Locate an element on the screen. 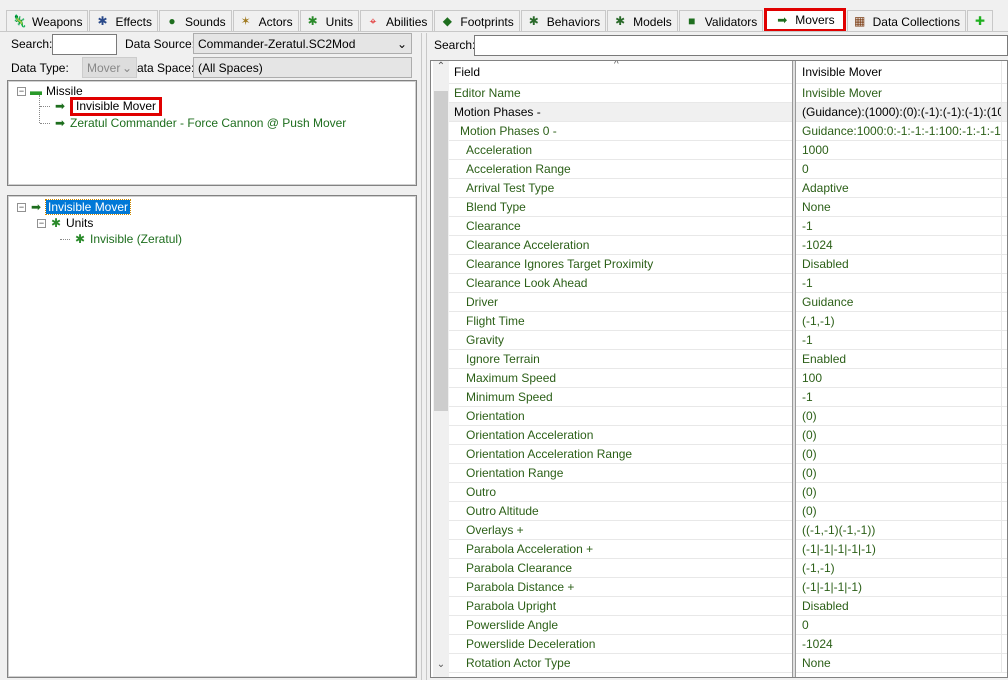 Image resolution: width=1008 pixels, height=680 pixels. grid-row: Parabola Clearance (-1,-1) is located at coordinates (728, 568).